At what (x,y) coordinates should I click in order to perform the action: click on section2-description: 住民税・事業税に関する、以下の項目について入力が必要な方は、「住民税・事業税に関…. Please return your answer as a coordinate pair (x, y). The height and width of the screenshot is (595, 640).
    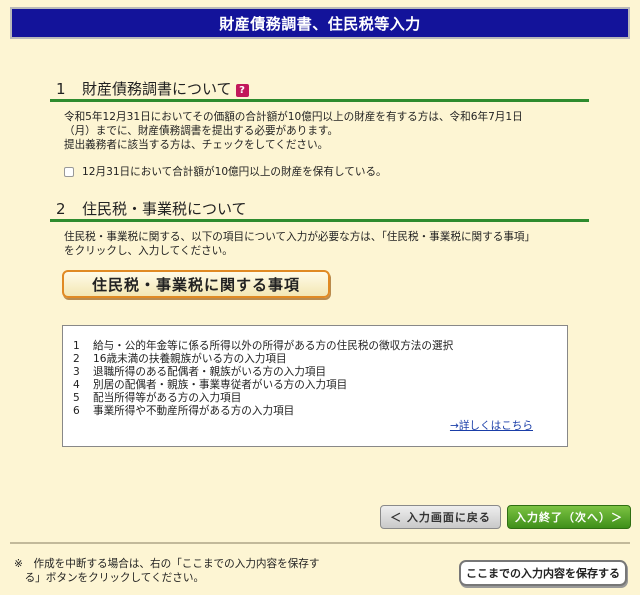
    Looking at the image, I should click on (324, 244).